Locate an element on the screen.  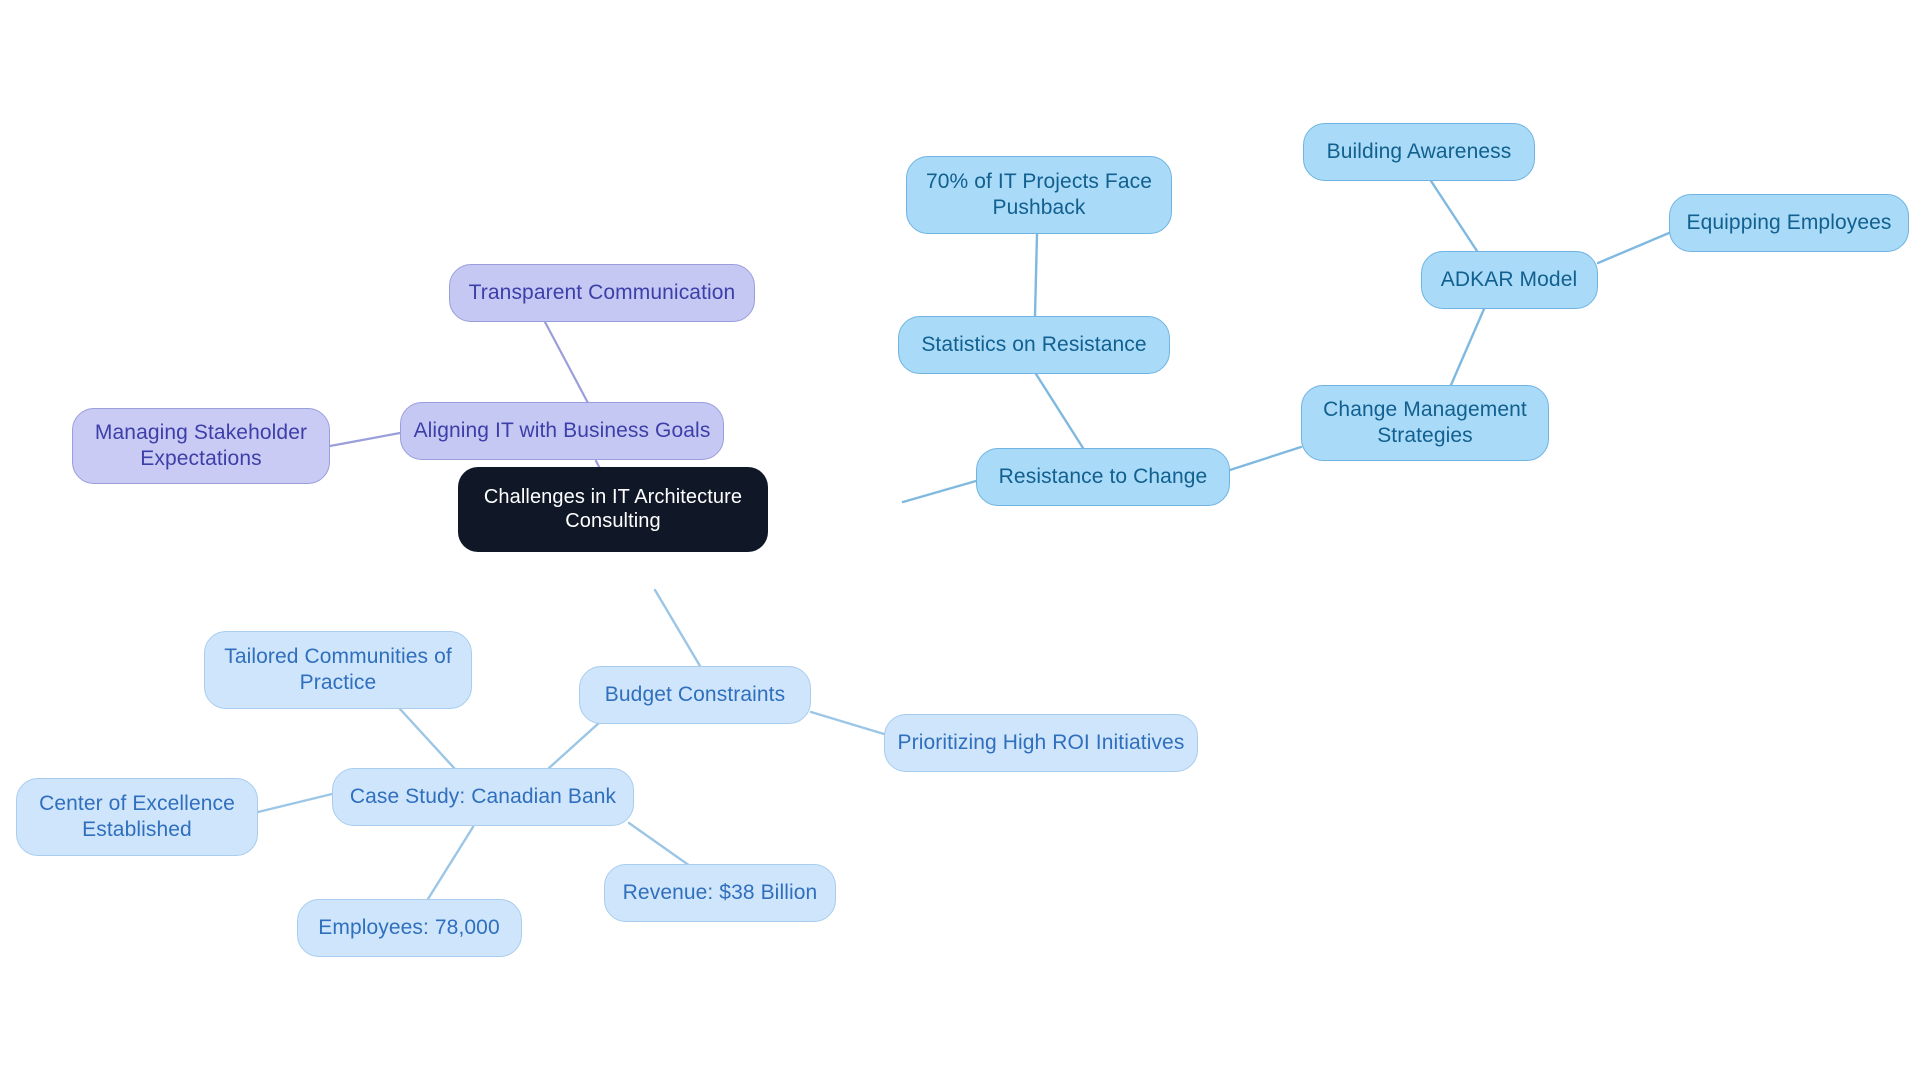
edge-aligning-it-to-managing-stakeholder-expectations is located at coordinates (365, 439).